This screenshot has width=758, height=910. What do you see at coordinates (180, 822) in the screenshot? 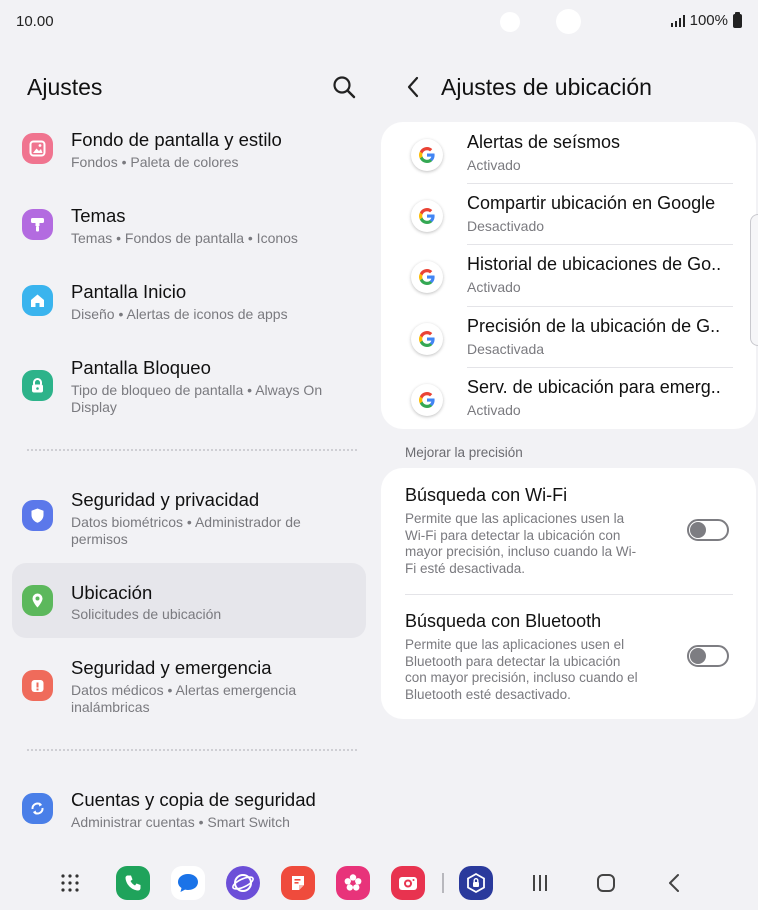
I see `settings-item-subtitle: Administrar cuentas • Smart Switch` at bounding box center [180, 822].